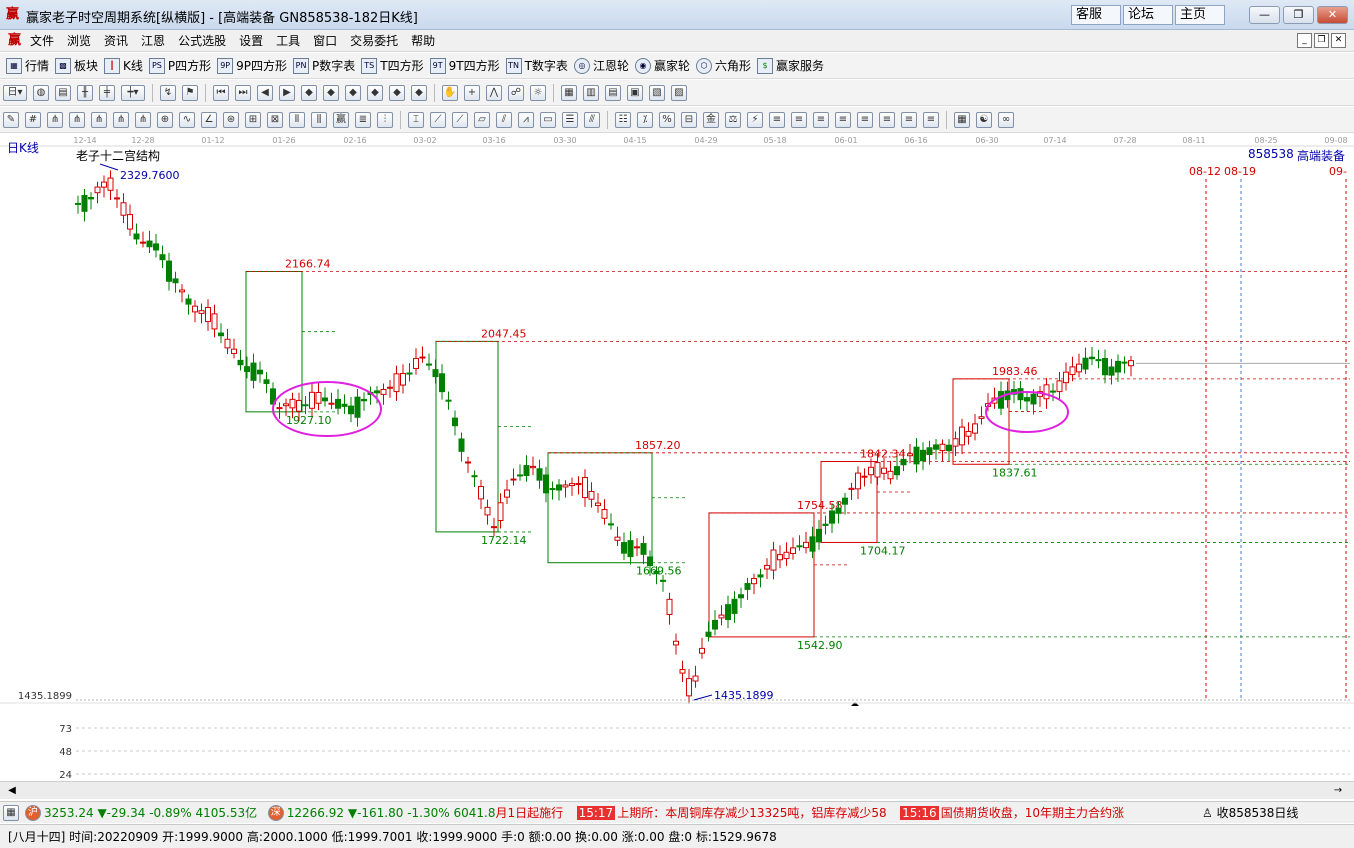  What do you see at coordinates (962, 119) in the screenshot?
I see `grid-table-icon: ▦` at bounding box center [962, 119].